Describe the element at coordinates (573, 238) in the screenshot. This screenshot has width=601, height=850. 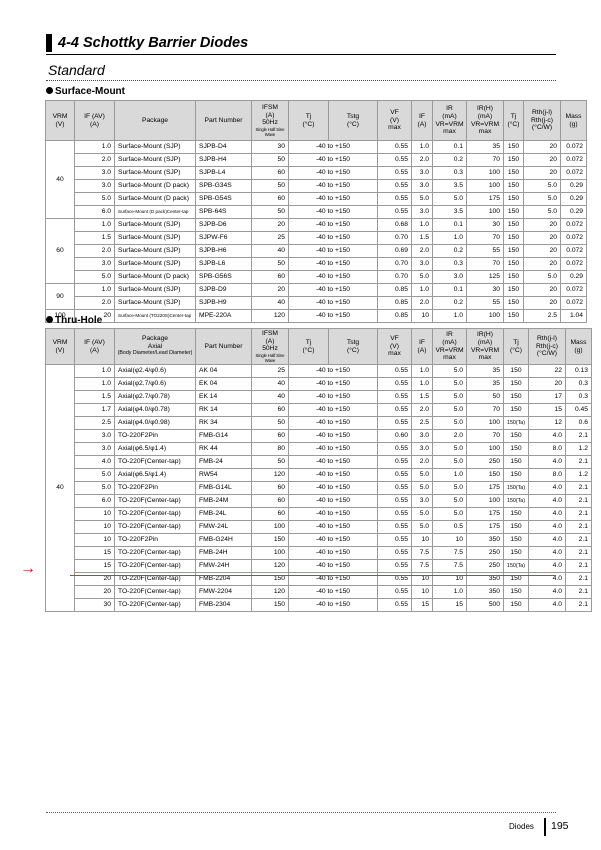
I see `mass-cell: 0.072` at that location.